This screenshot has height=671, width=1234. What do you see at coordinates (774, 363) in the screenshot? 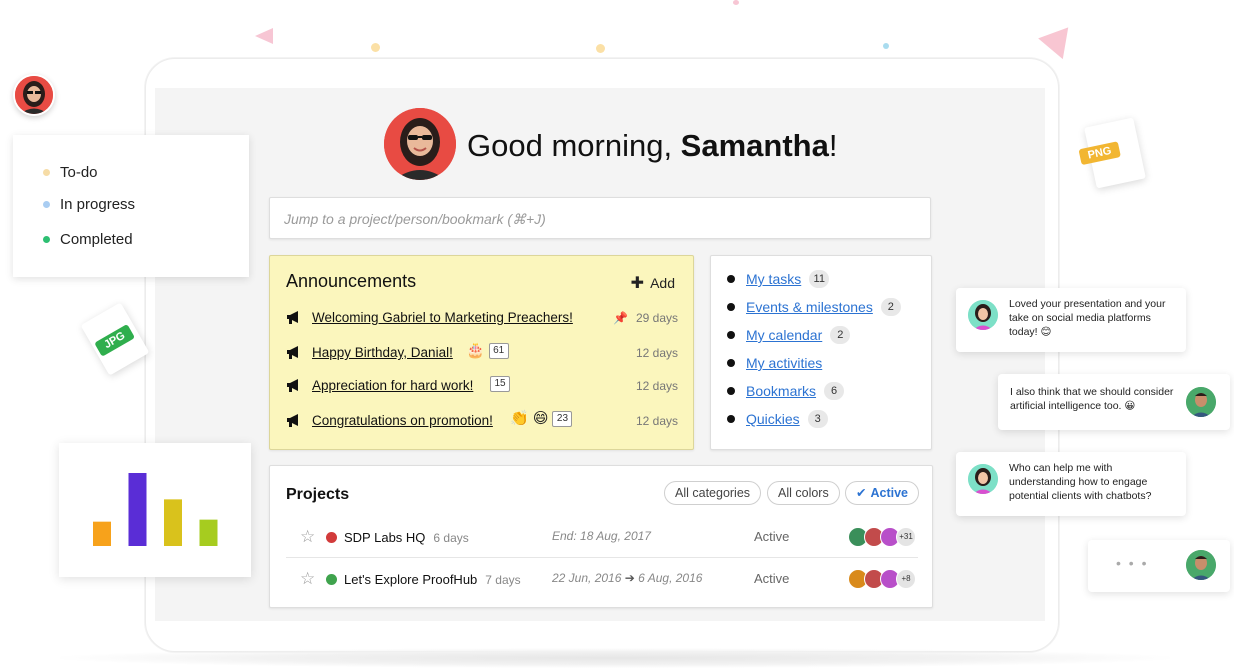
I see `quick-link-activities: My activities` at bounding box center [774, 363].